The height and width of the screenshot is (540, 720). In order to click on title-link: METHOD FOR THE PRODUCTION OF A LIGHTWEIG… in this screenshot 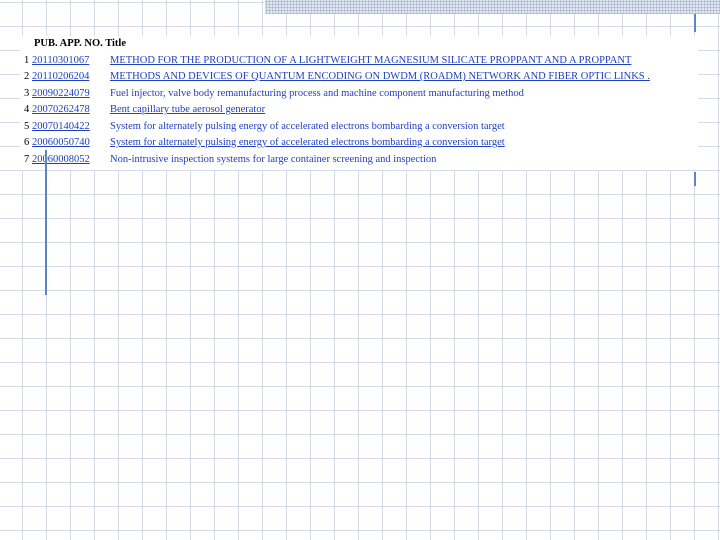, I will do `click(370, 61)`.